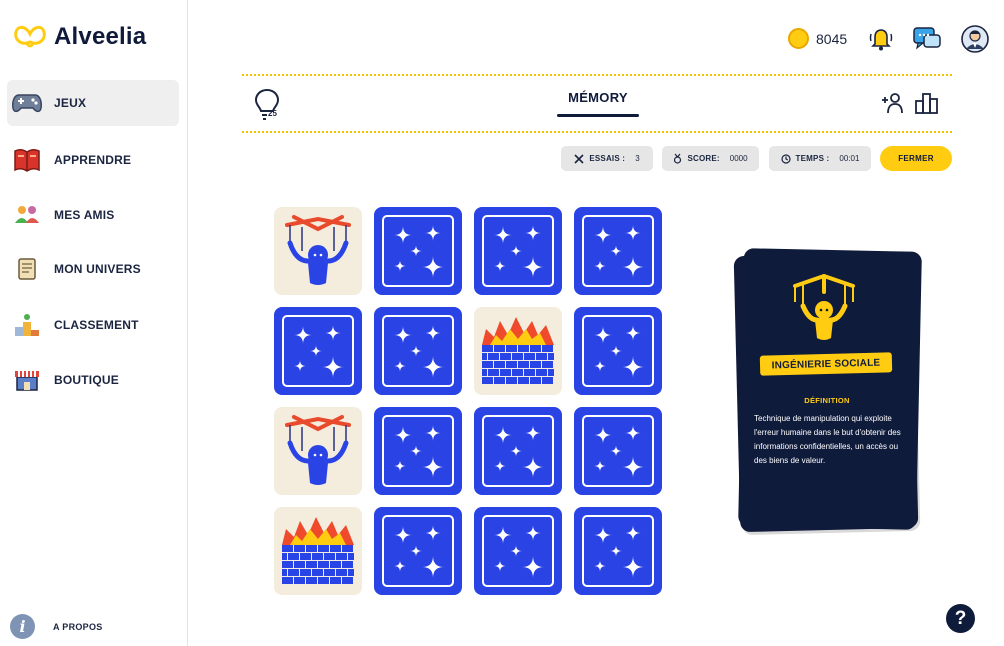 This screenshot has height=646, width=1004. Describe the element at coordinates (100, 36) in the screenshot. I see `brand-name: Alveelia` at that location.